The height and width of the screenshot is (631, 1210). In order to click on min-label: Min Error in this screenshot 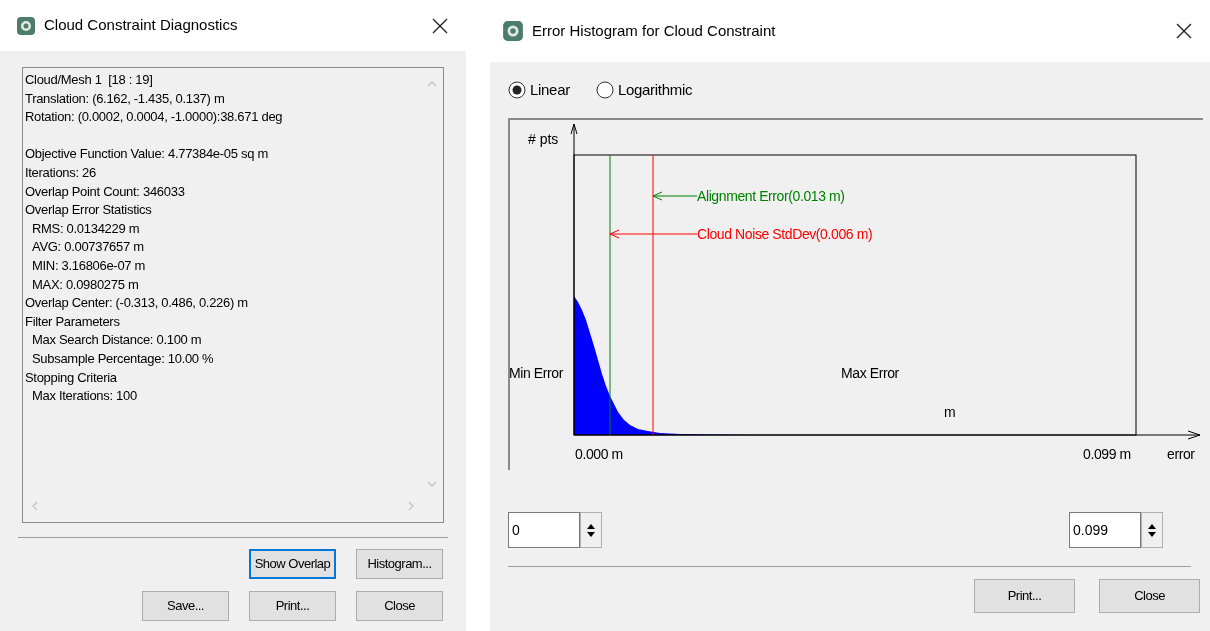, I will do `click(536, 373)`.